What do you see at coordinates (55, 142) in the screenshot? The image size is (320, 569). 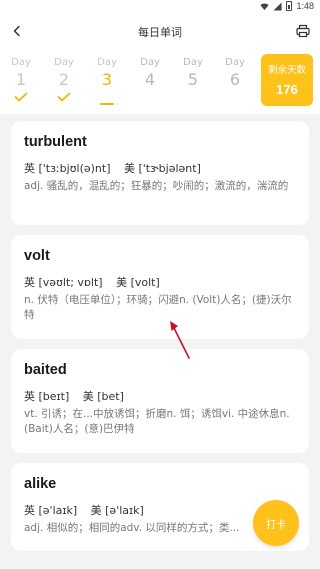 I see `word-title: turbulent` at bounding box center [55, 142].